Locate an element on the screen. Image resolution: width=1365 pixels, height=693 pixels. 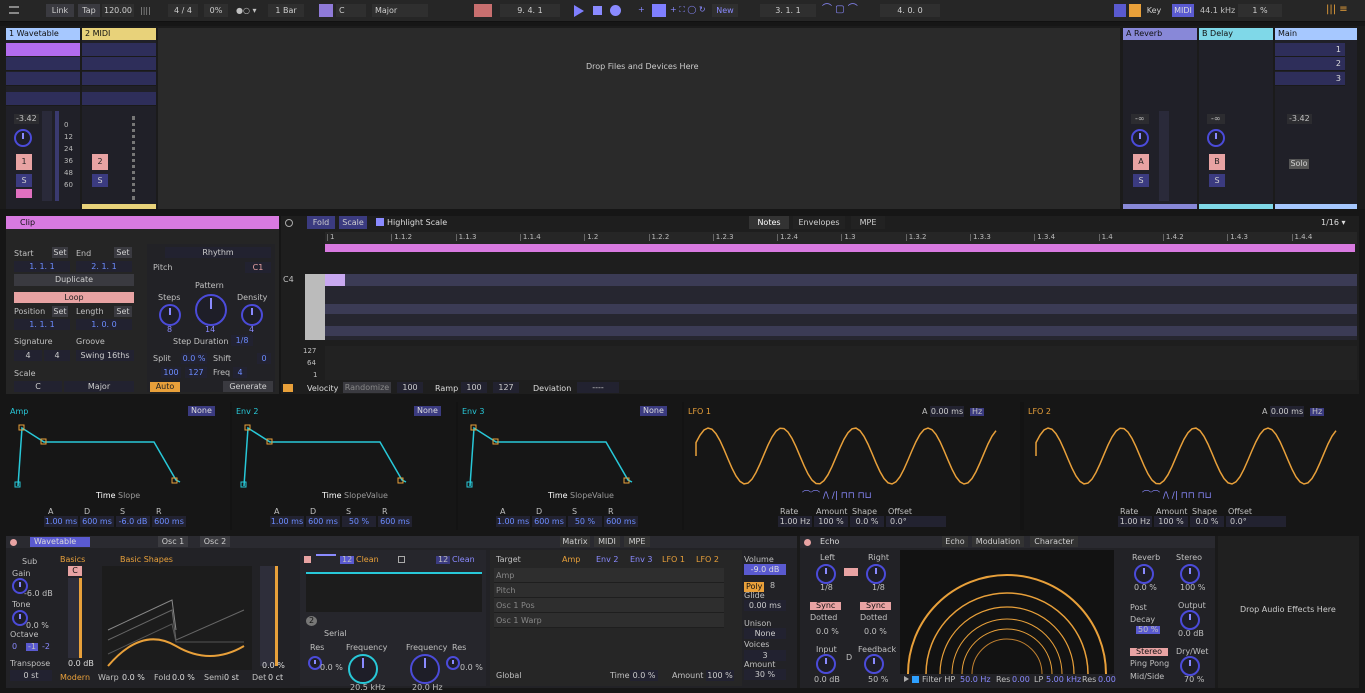
volume-field: -9.0 dB is located at coordinates (765, 569).